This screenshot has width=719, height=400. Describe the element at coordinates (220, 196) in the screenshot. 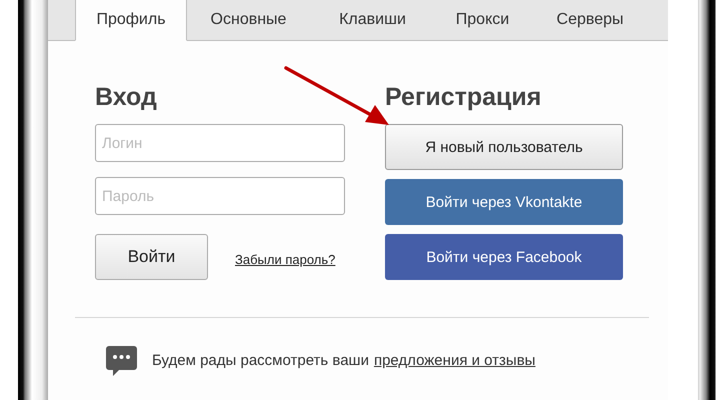

I see `password-field: Пароль` at that location.